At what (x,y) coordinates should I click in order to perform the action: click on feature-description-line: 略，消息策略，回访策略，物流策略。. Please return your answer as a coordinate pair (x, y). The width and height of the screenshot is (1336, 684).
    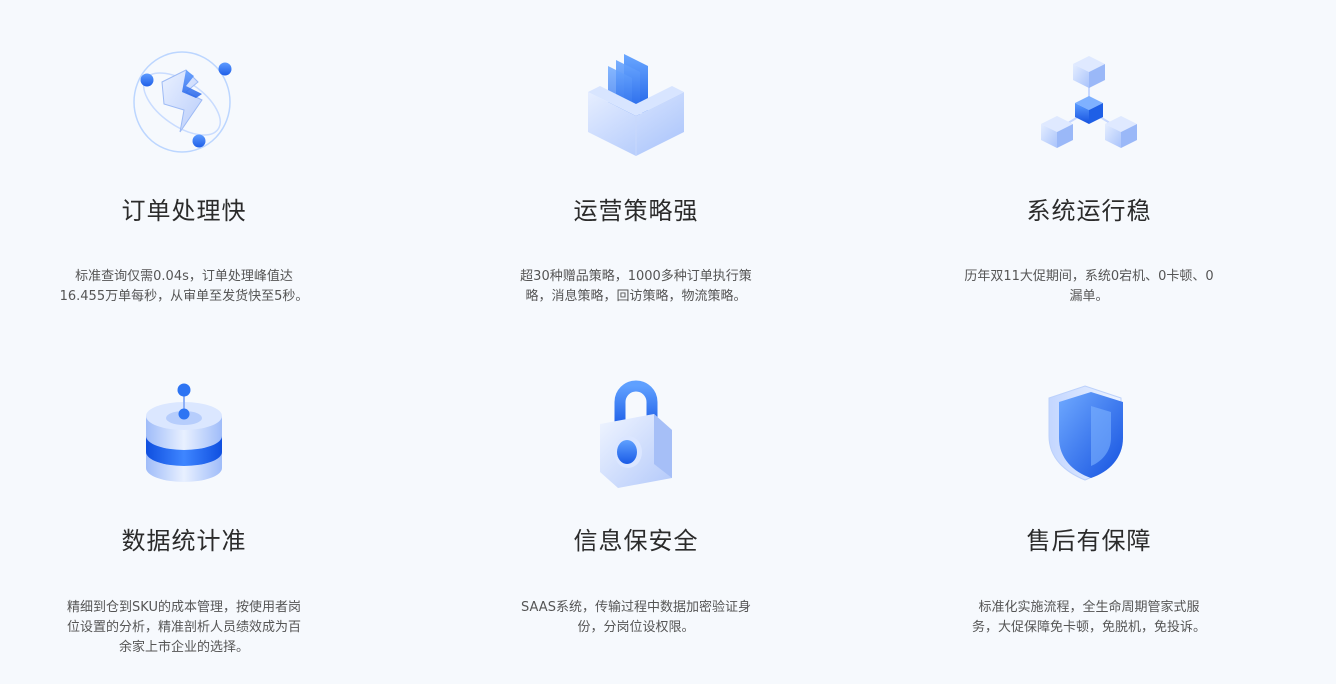
    Looking at the image, I should click on (636, 296).